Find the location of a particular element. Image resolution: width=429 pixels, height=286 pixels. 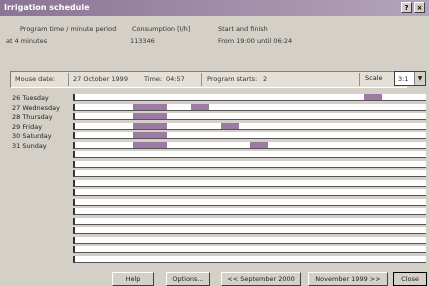

day-label: 29 Friday is located at coordinates (27, 127).